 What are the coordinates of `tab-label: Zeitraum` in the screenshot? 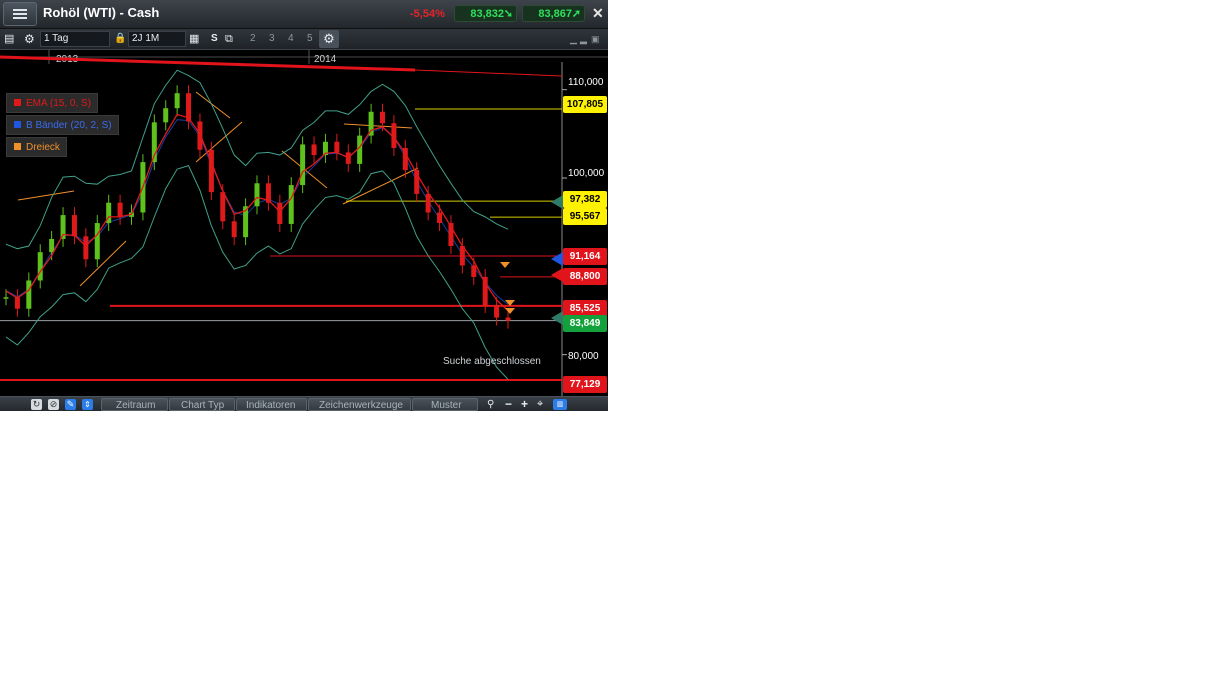 It's located at (135, 404).